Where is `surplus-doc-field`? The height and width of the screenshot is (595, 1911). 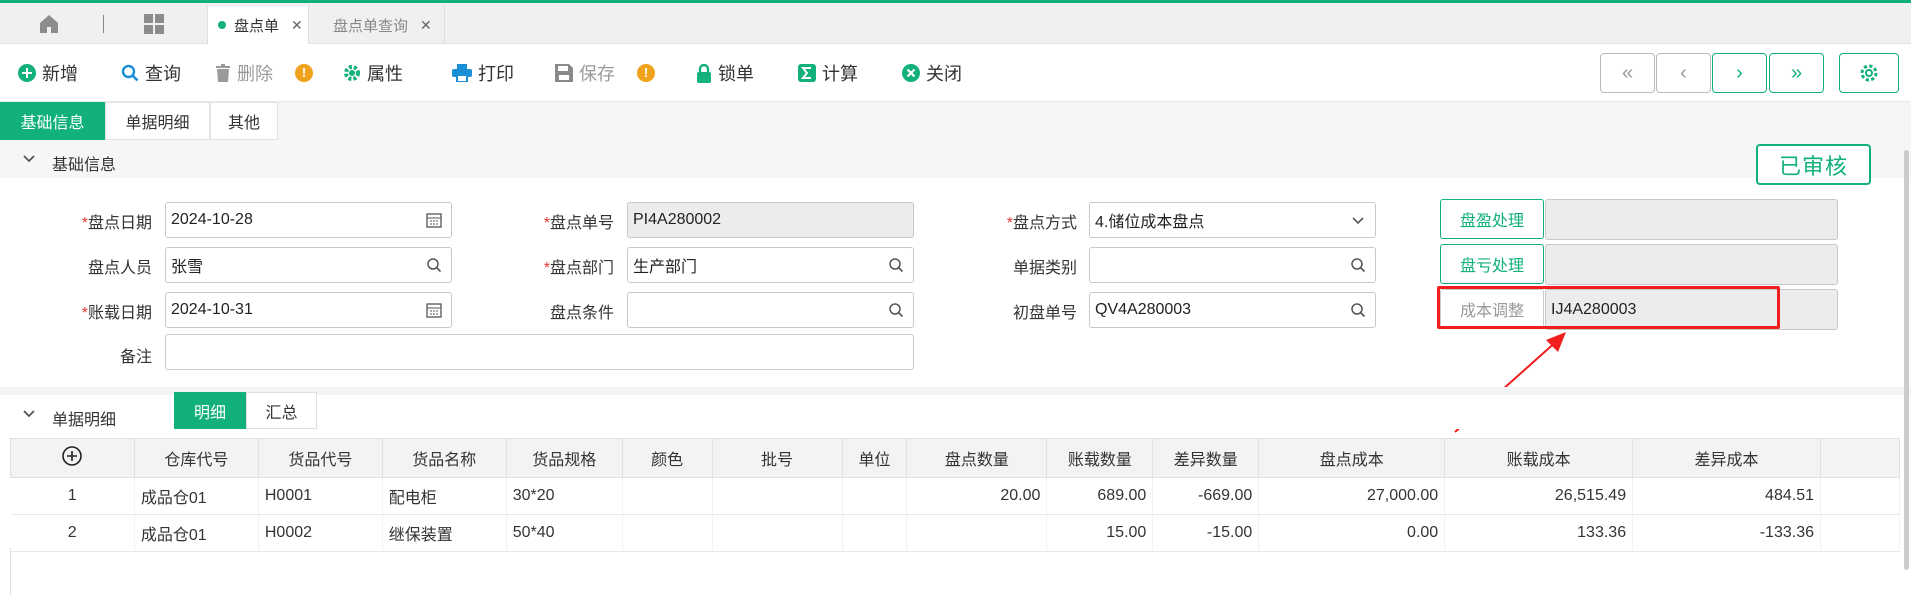
surplus-doc-field is located at coordinates (1691, 219).